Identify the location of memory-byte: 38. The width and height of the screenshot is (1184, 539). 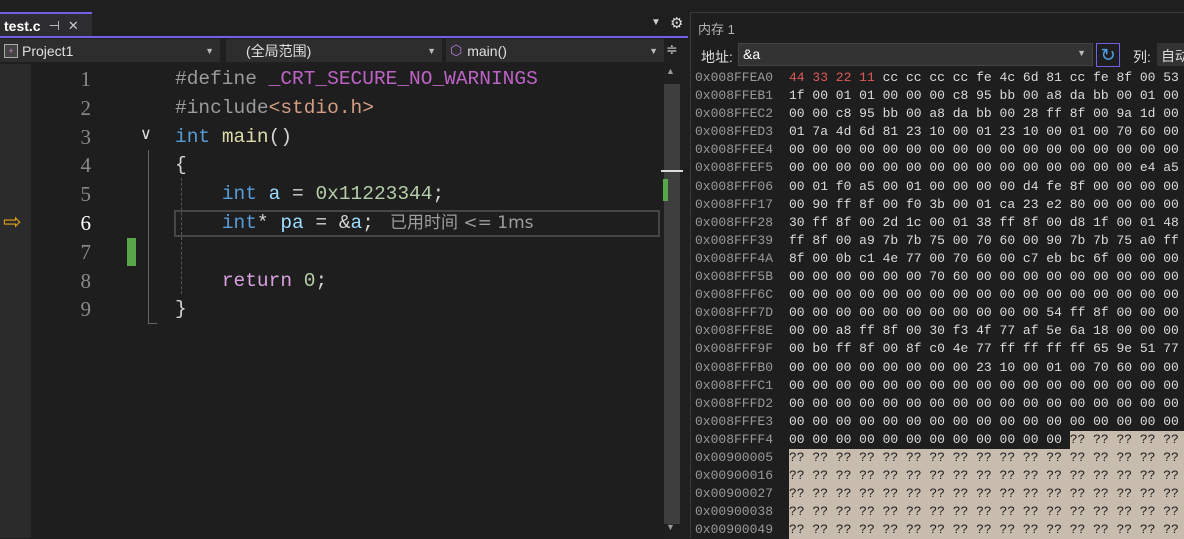
(987, 223).